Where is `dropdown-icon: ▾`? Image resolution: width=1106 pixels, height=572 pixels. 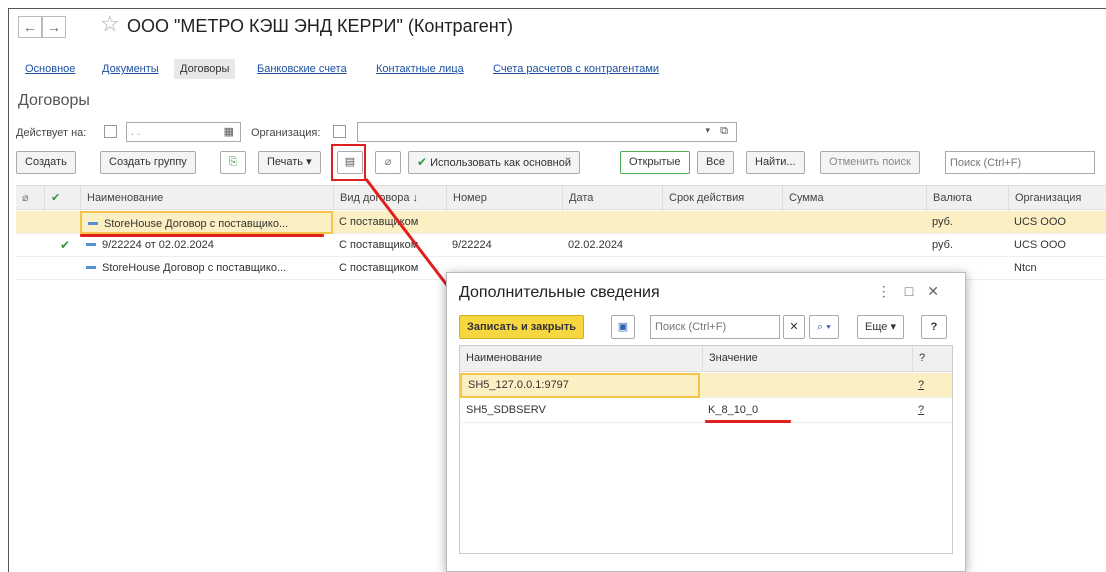
dropdown-icon: ▾ is located at coordinates (707, 130).